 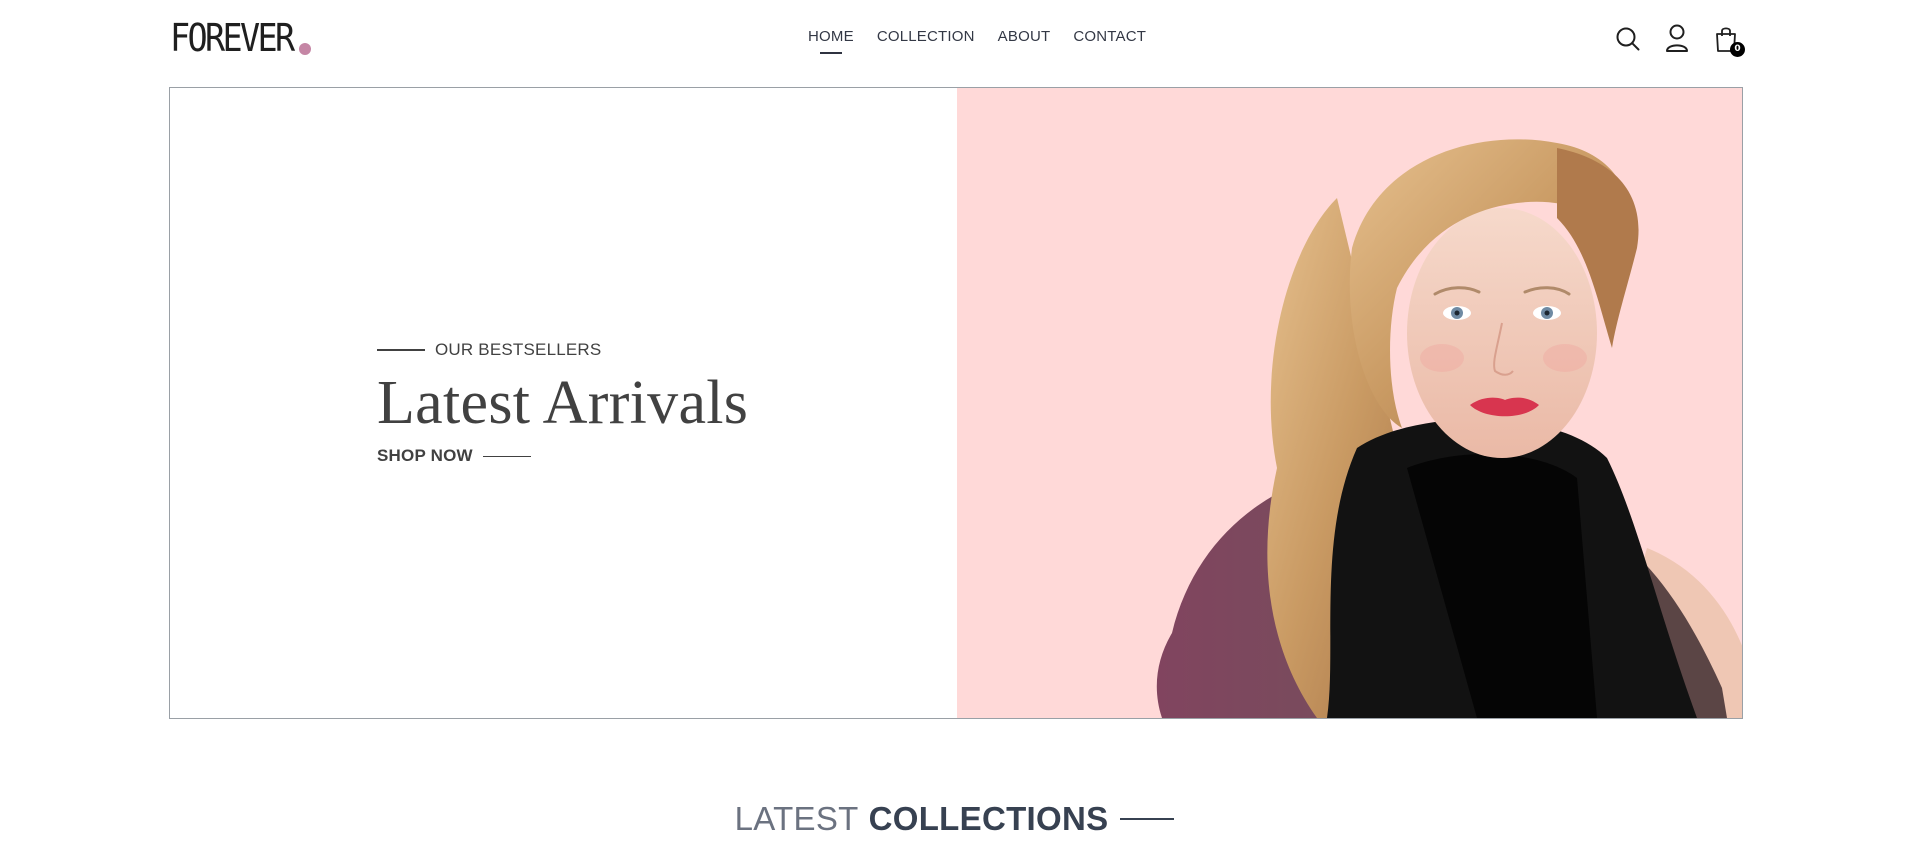 I want to click on section-title-bold: COLLECTIONS, so click(x=988, y=818).